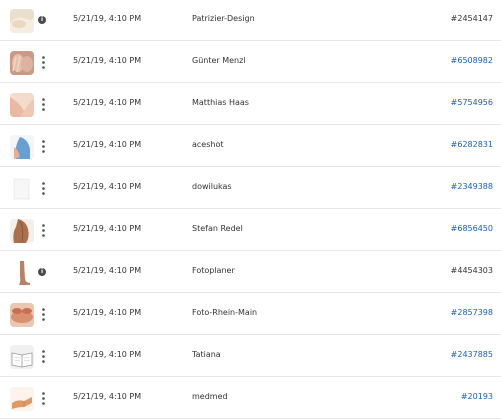 The width and height of the screenshot is (501, 420). What do you see at coordinates (250, 188) in the screenshot?
I see `list-item: 5/21/19, 4:10 PM dowilukas #2349388` at bounding box center [250, 188].